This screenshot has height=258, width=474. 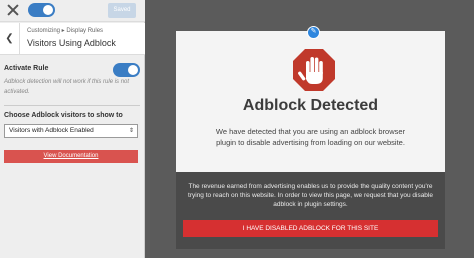 I want to click on back-button: ❮, so click(x=10, y=39).